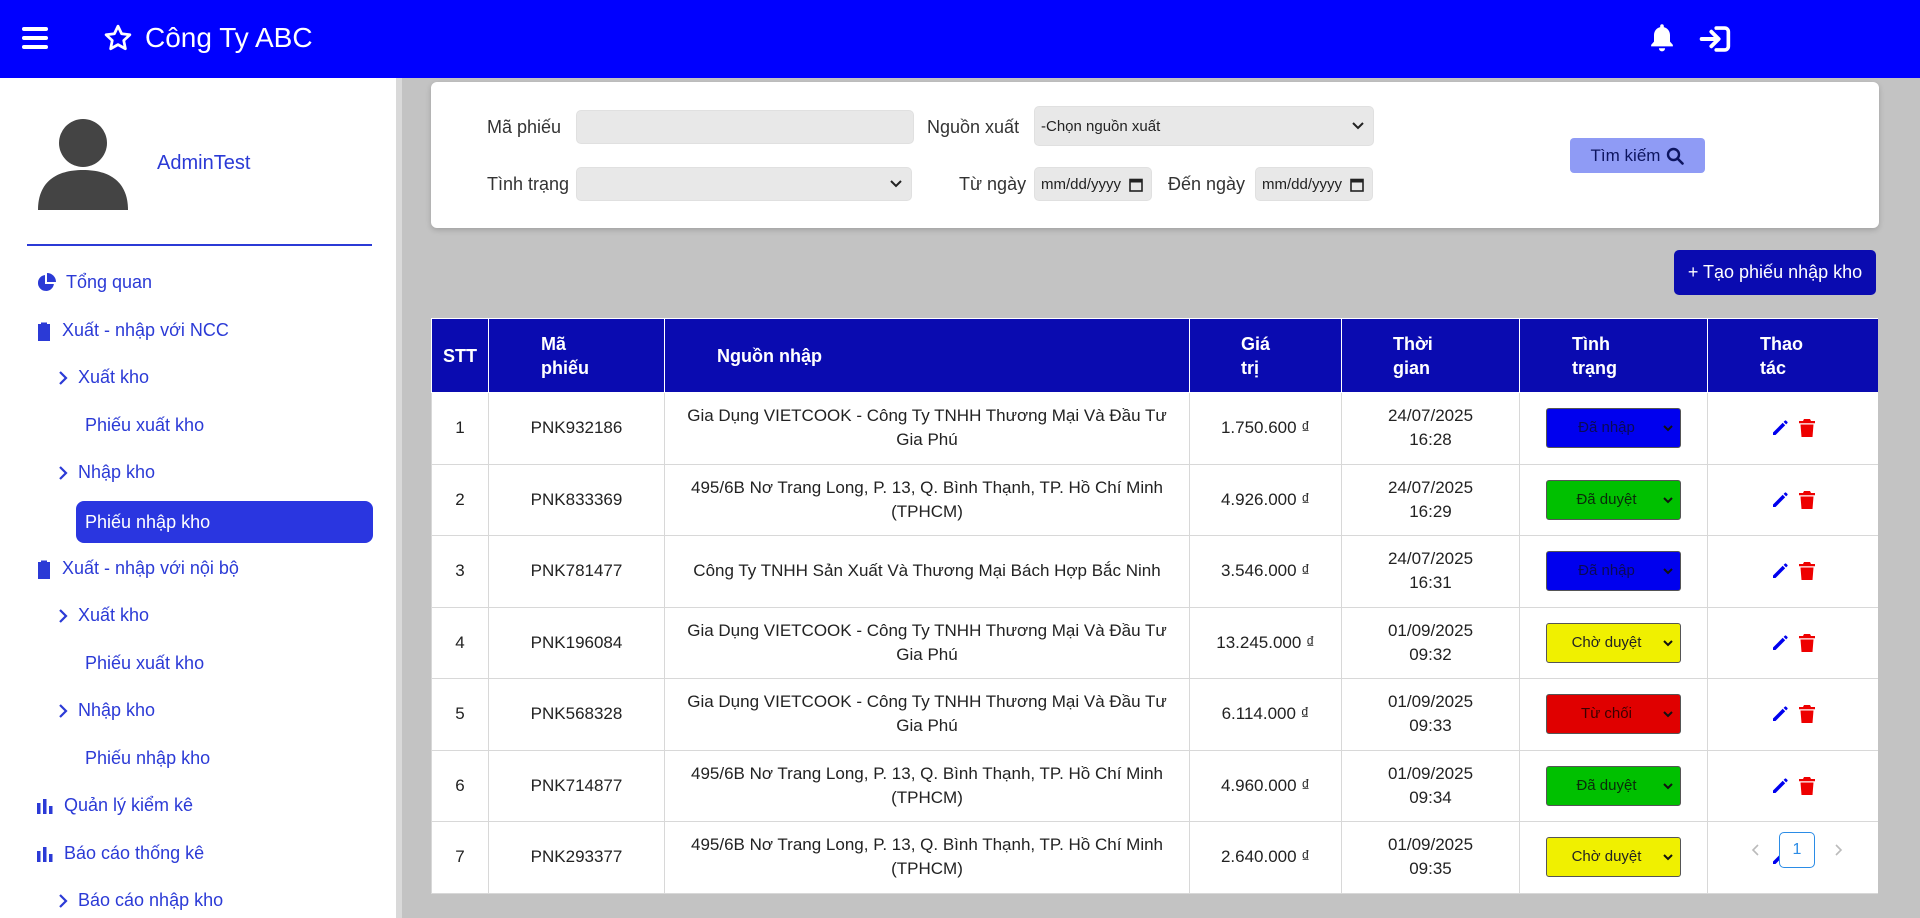  I want to click on row-status-cell: Đã duyệt, so click(1613, 499).